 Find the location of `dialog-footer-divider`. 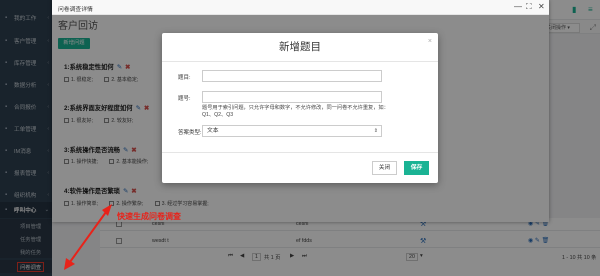

dialog-footer-divider is located at coordinates (300, 152).